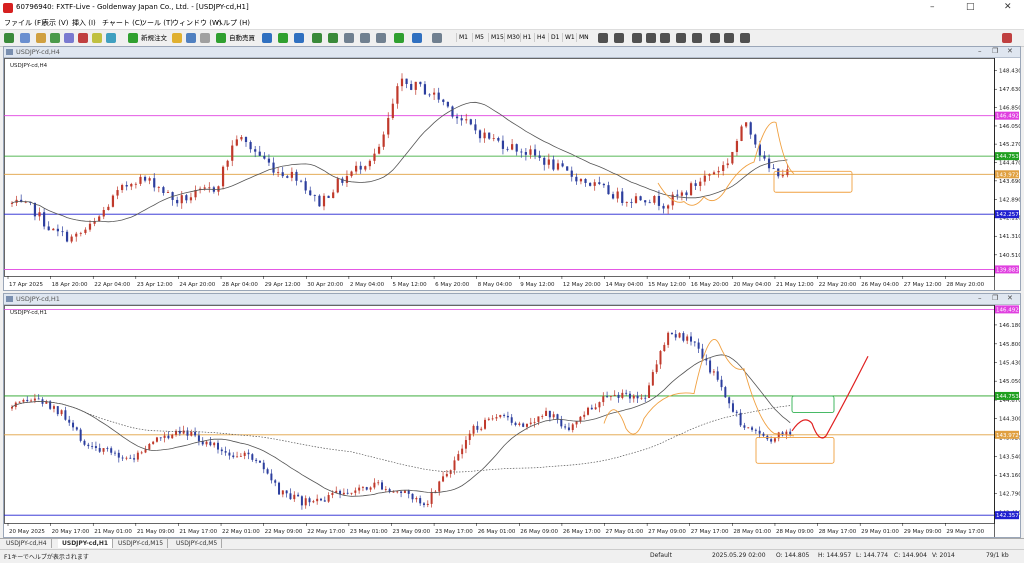  I want to click on tab-usdjpy-h4: USDJPY-cd,H4, so click(27, 543).